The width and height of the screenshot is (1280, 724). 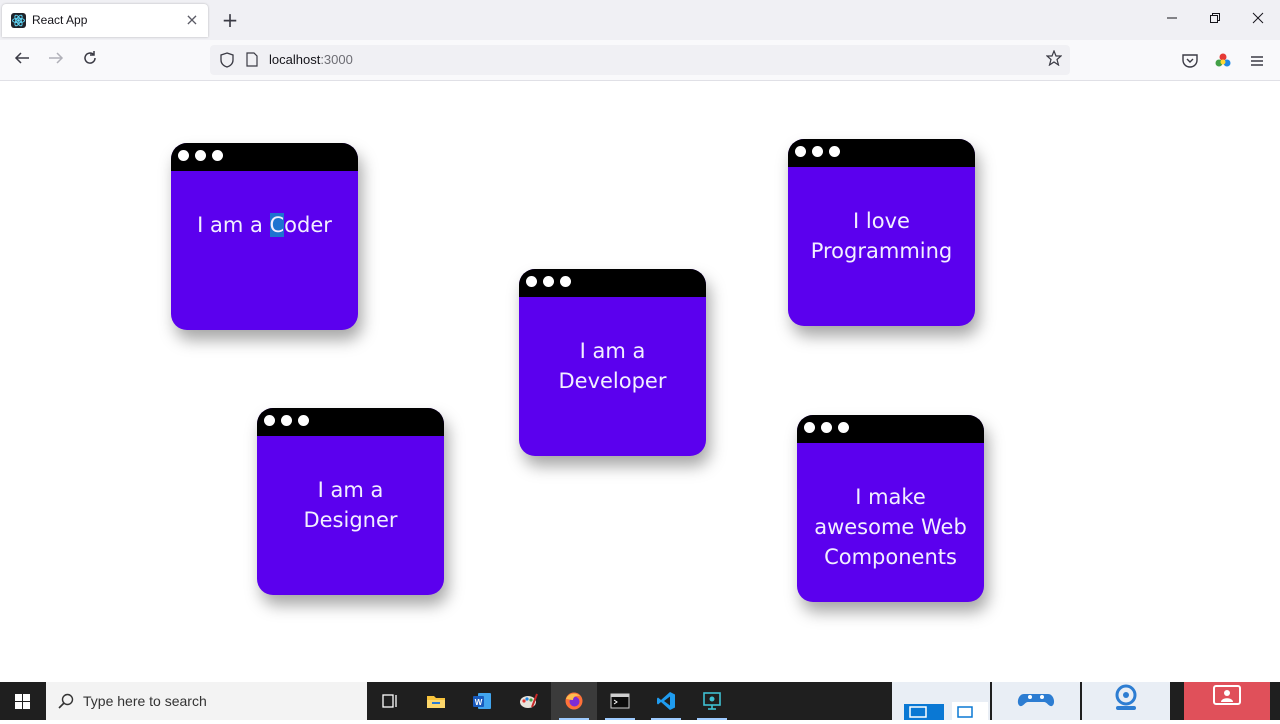 I want to click on taskbar-firefox, so click(x=574, y=701).